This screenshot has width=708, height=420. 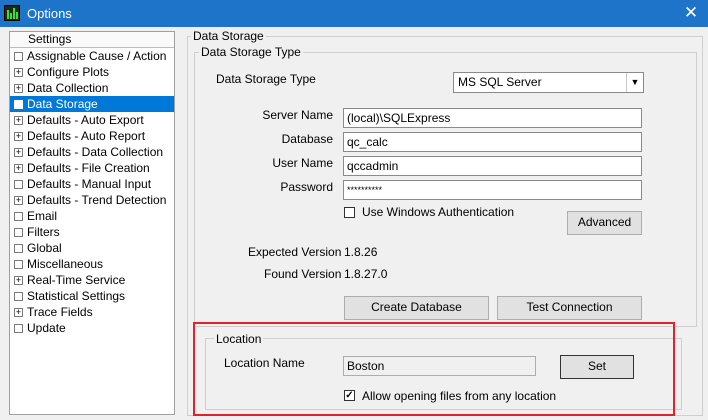 I want to click on storage-type-select: MS SQL Server ▼, so click(x=548, y=82).